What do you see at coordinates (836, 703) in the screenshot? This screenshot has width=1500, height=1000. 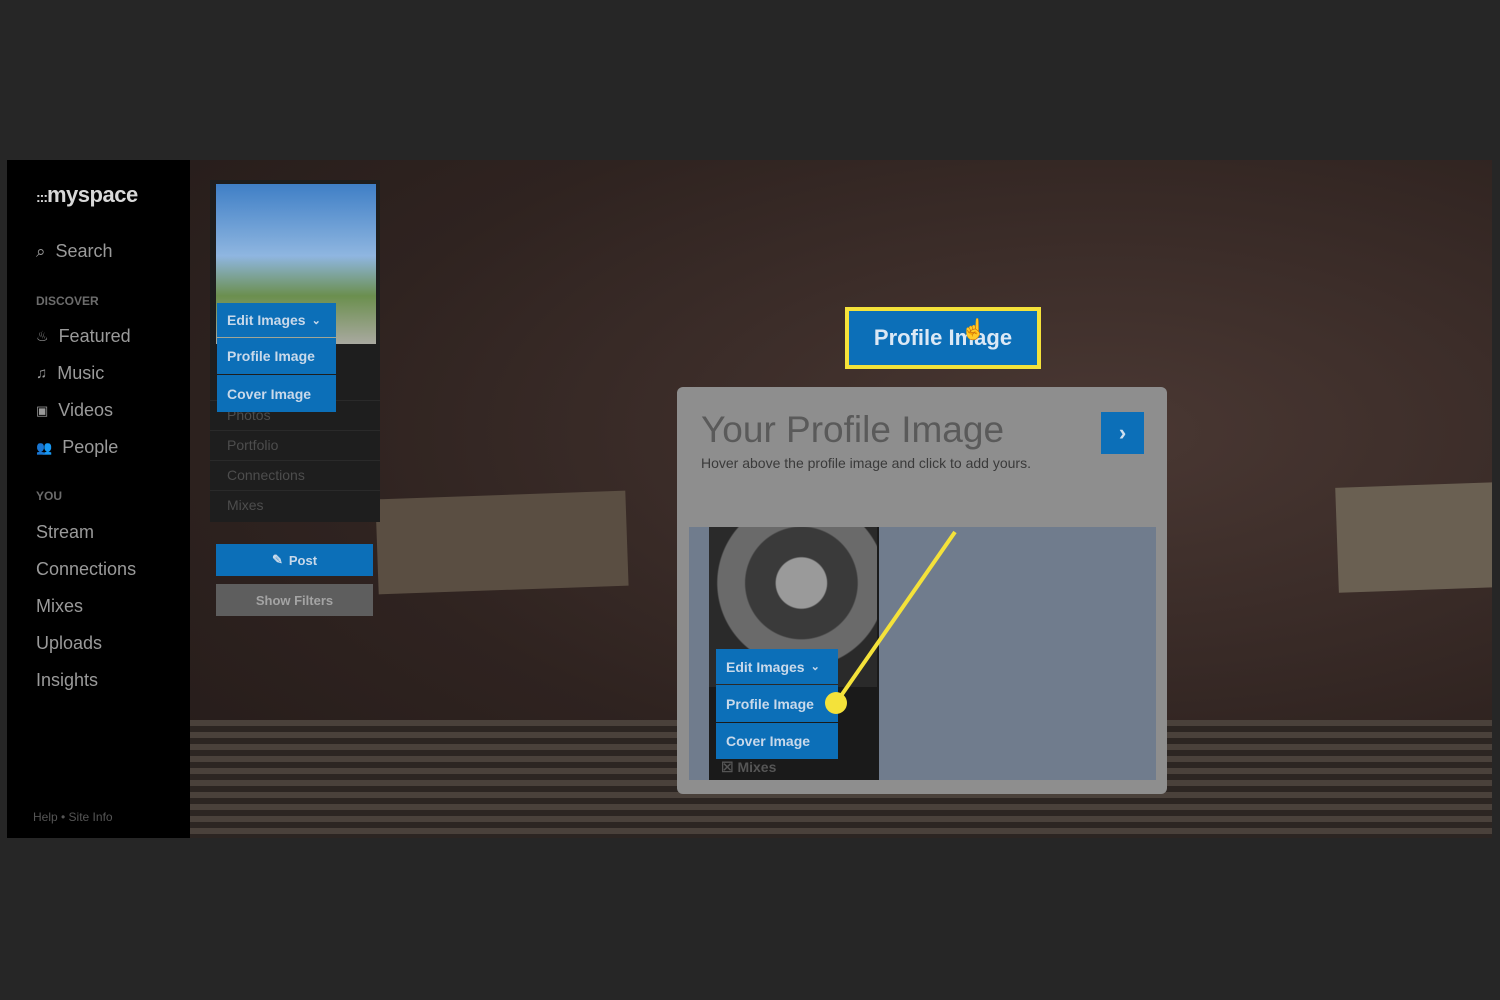 I see `callout-dot` at bounding box center [836, 703].